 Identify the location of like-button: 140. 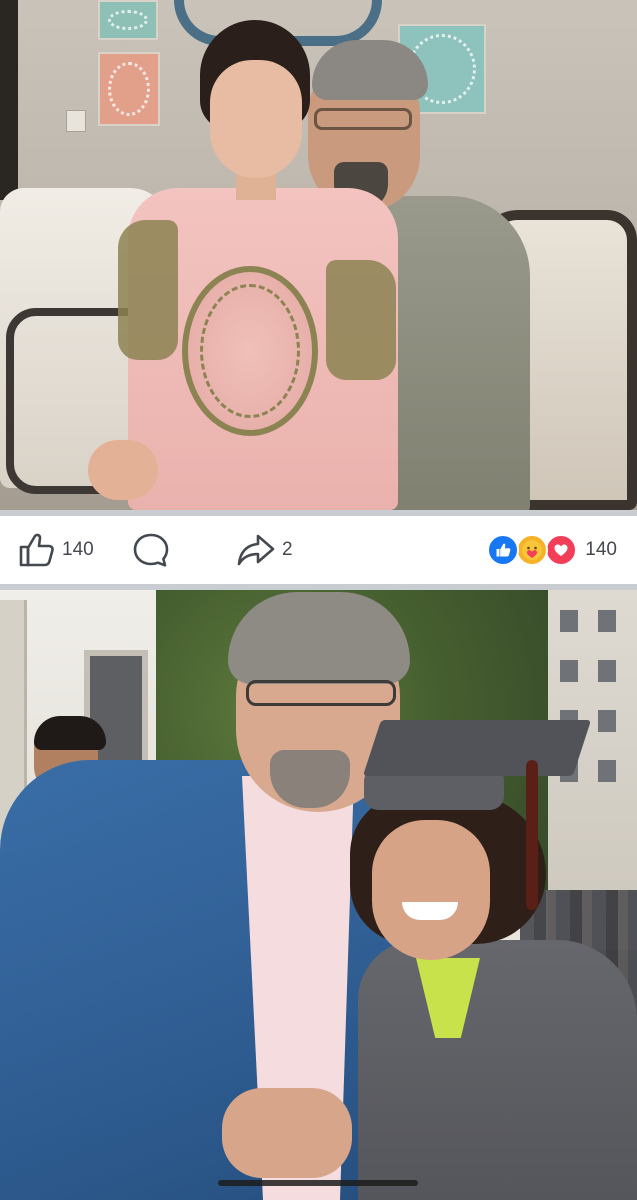
(56, 550).